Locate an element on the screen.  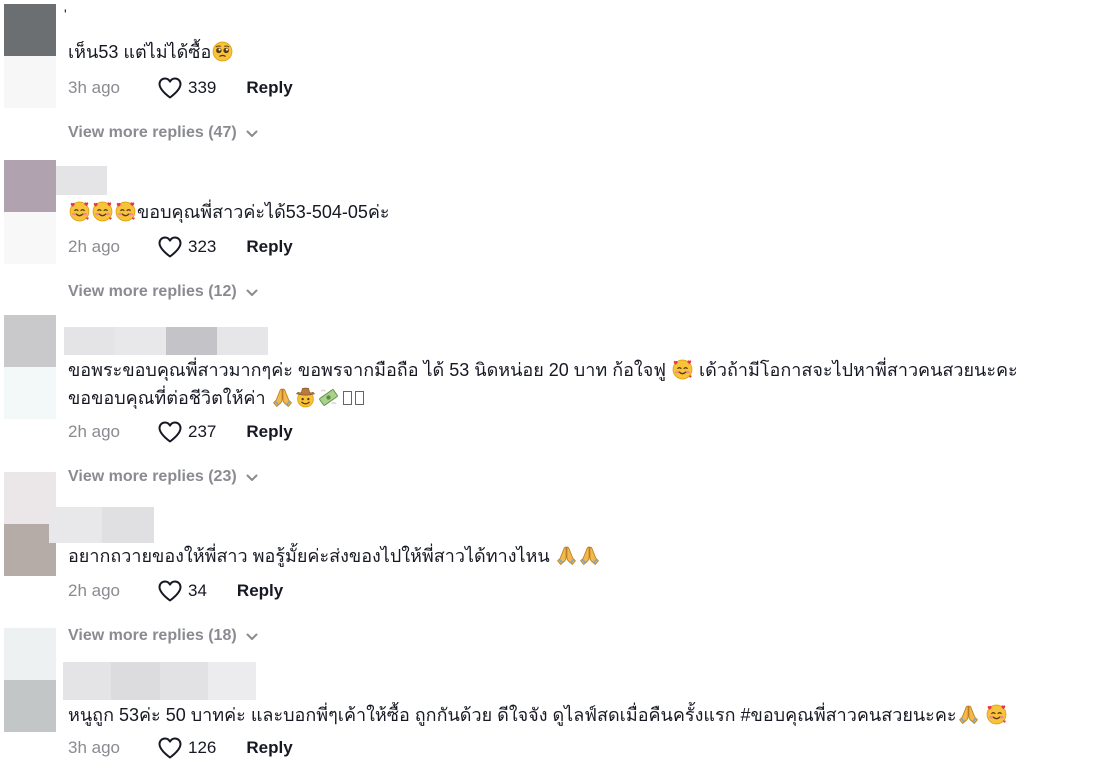
comment-meta: 3h ago 126 Reply is located at coordinates (180, 748).